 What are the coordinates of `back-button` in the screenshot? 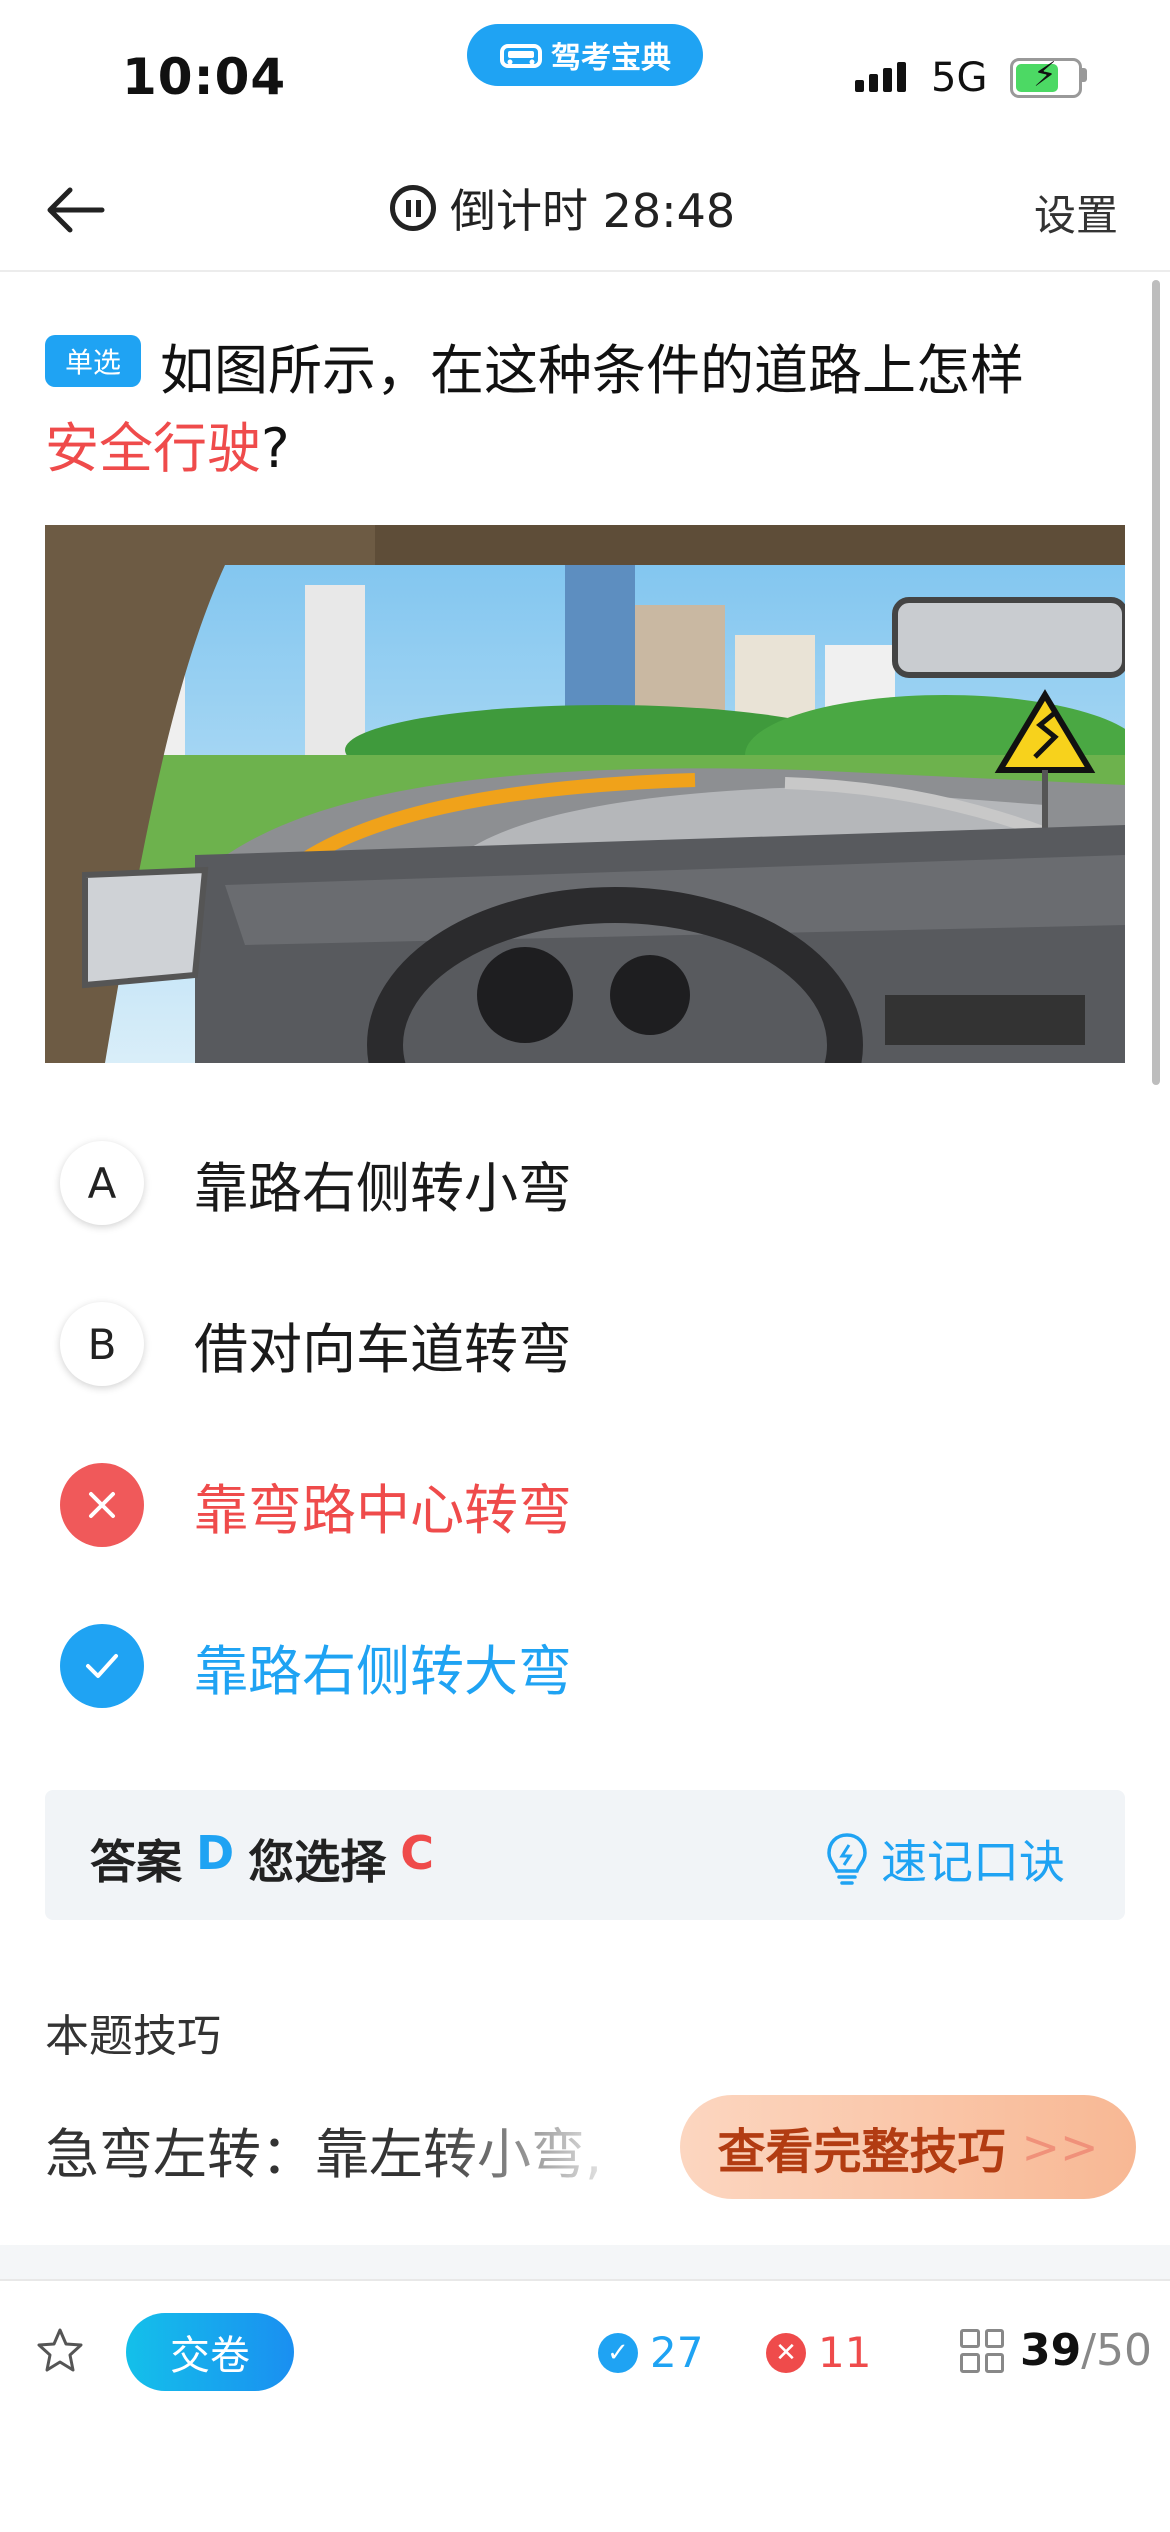 It's located at (80, 210).